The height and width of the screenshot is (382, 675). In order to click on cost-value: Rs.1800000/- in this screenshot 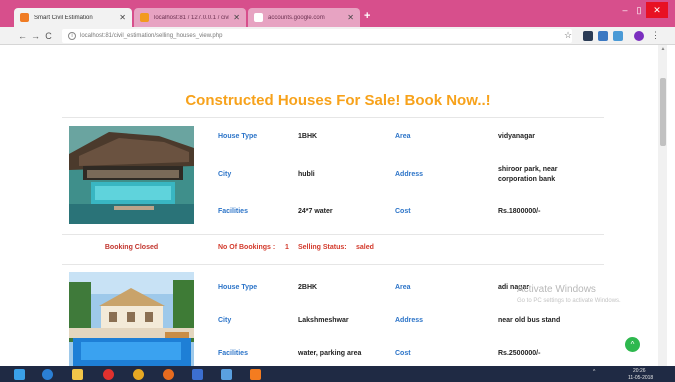, I will do `click(519, 211)`.